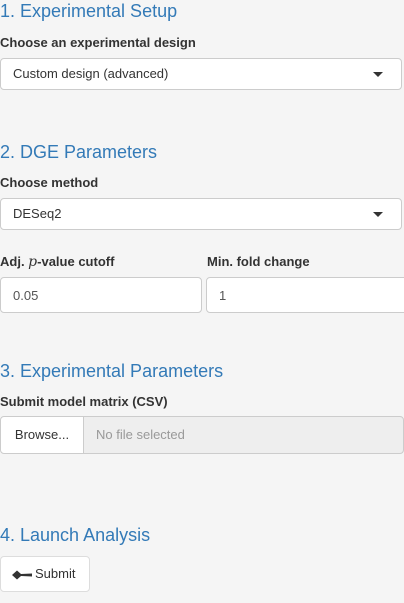 The image size is (404, 603). What do you see at coordinates (101, 295) in the screenshot?
I see `pvalue-cutoff-input` at bounding box center [101, 295].